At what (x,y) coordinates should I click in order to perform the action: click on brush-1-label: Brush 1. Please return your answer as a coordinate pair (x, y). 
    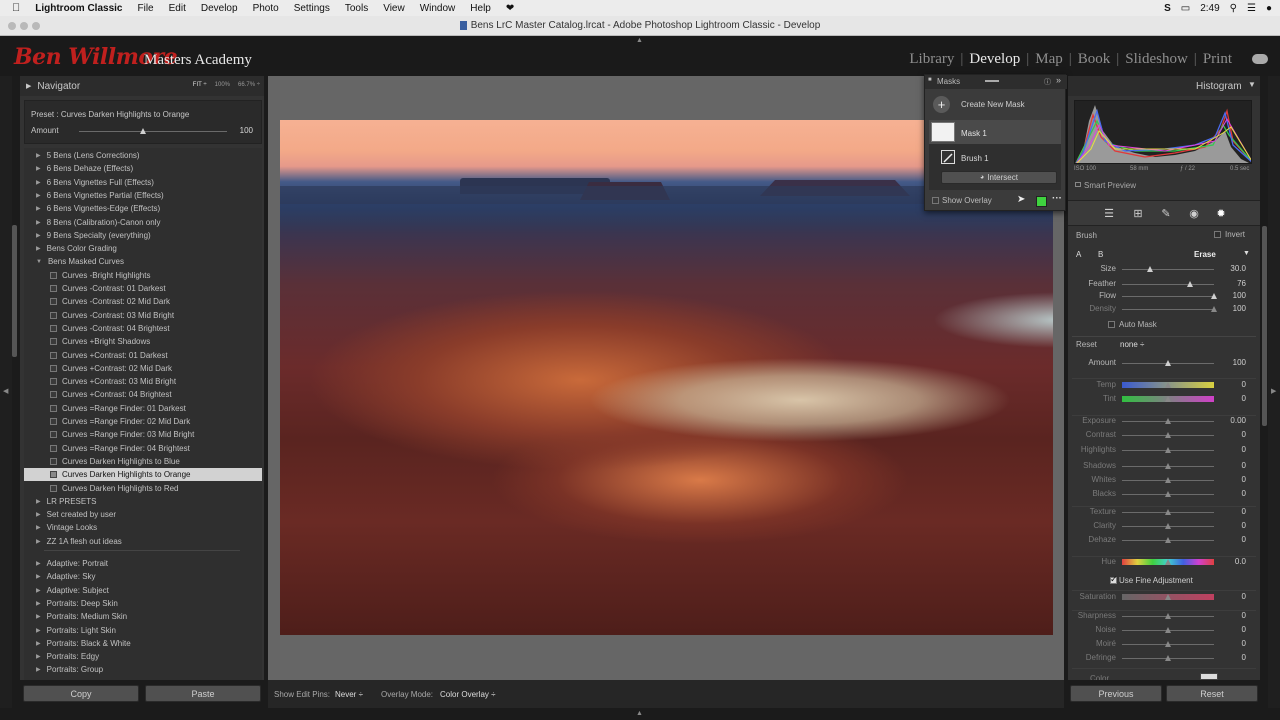
    Looking at the image, I should click on (975, 158).